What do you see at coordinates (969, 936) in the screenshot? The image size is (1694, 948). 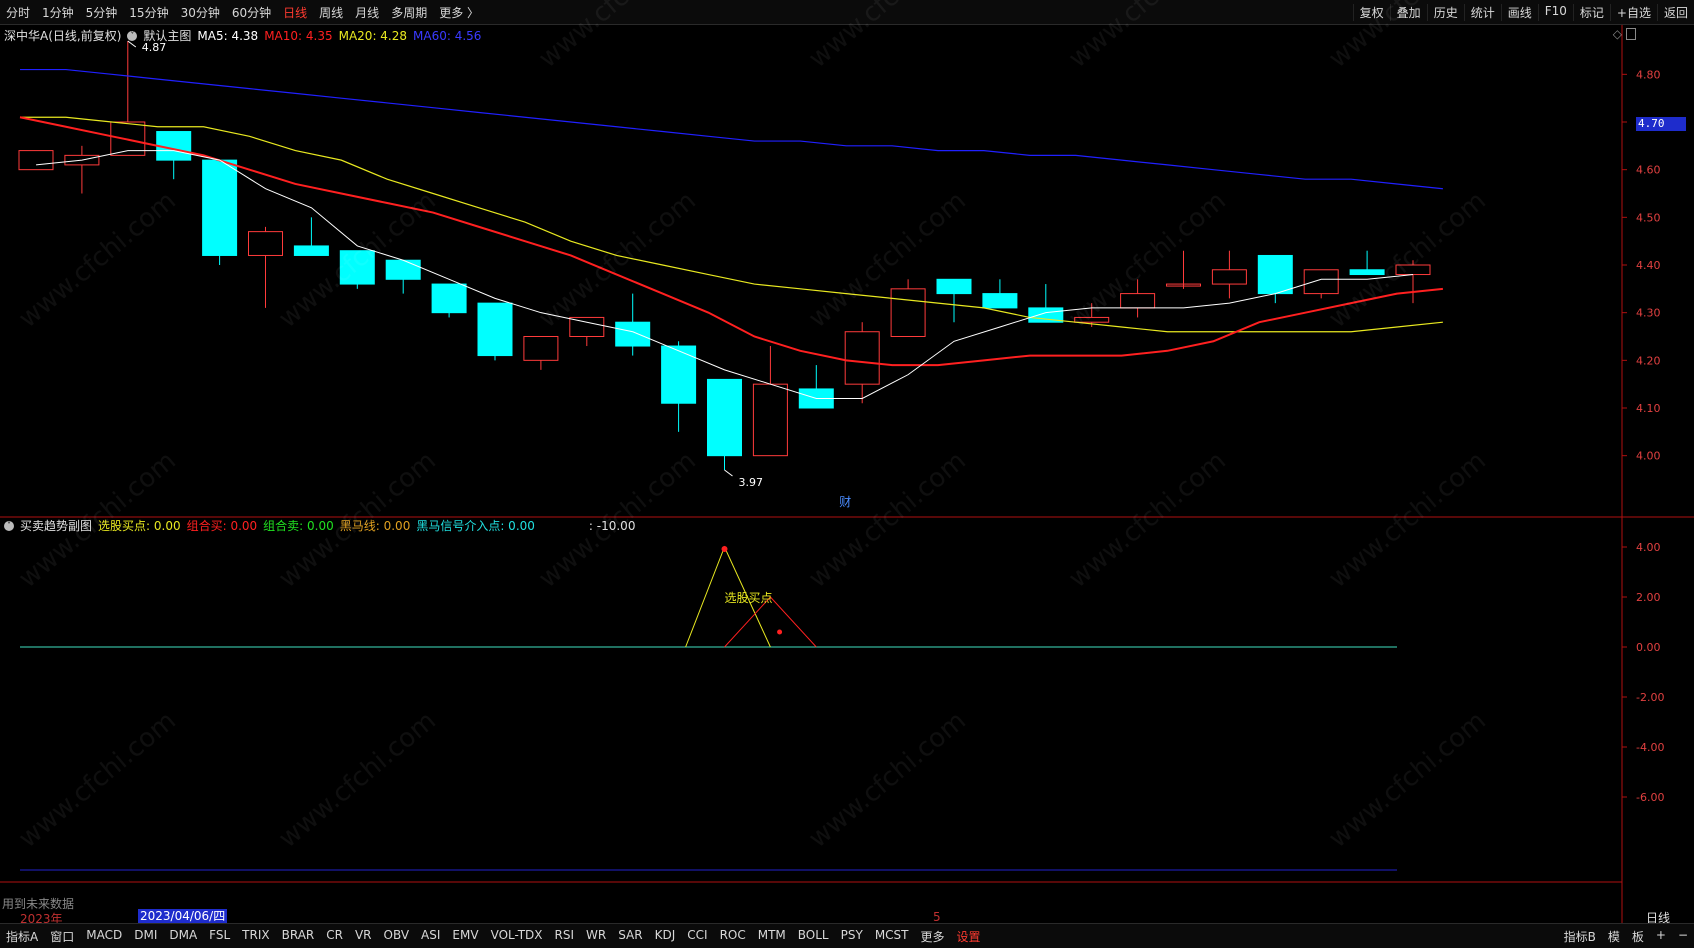 I see `settings-tab: 设置` at bounding box center [969, 936].